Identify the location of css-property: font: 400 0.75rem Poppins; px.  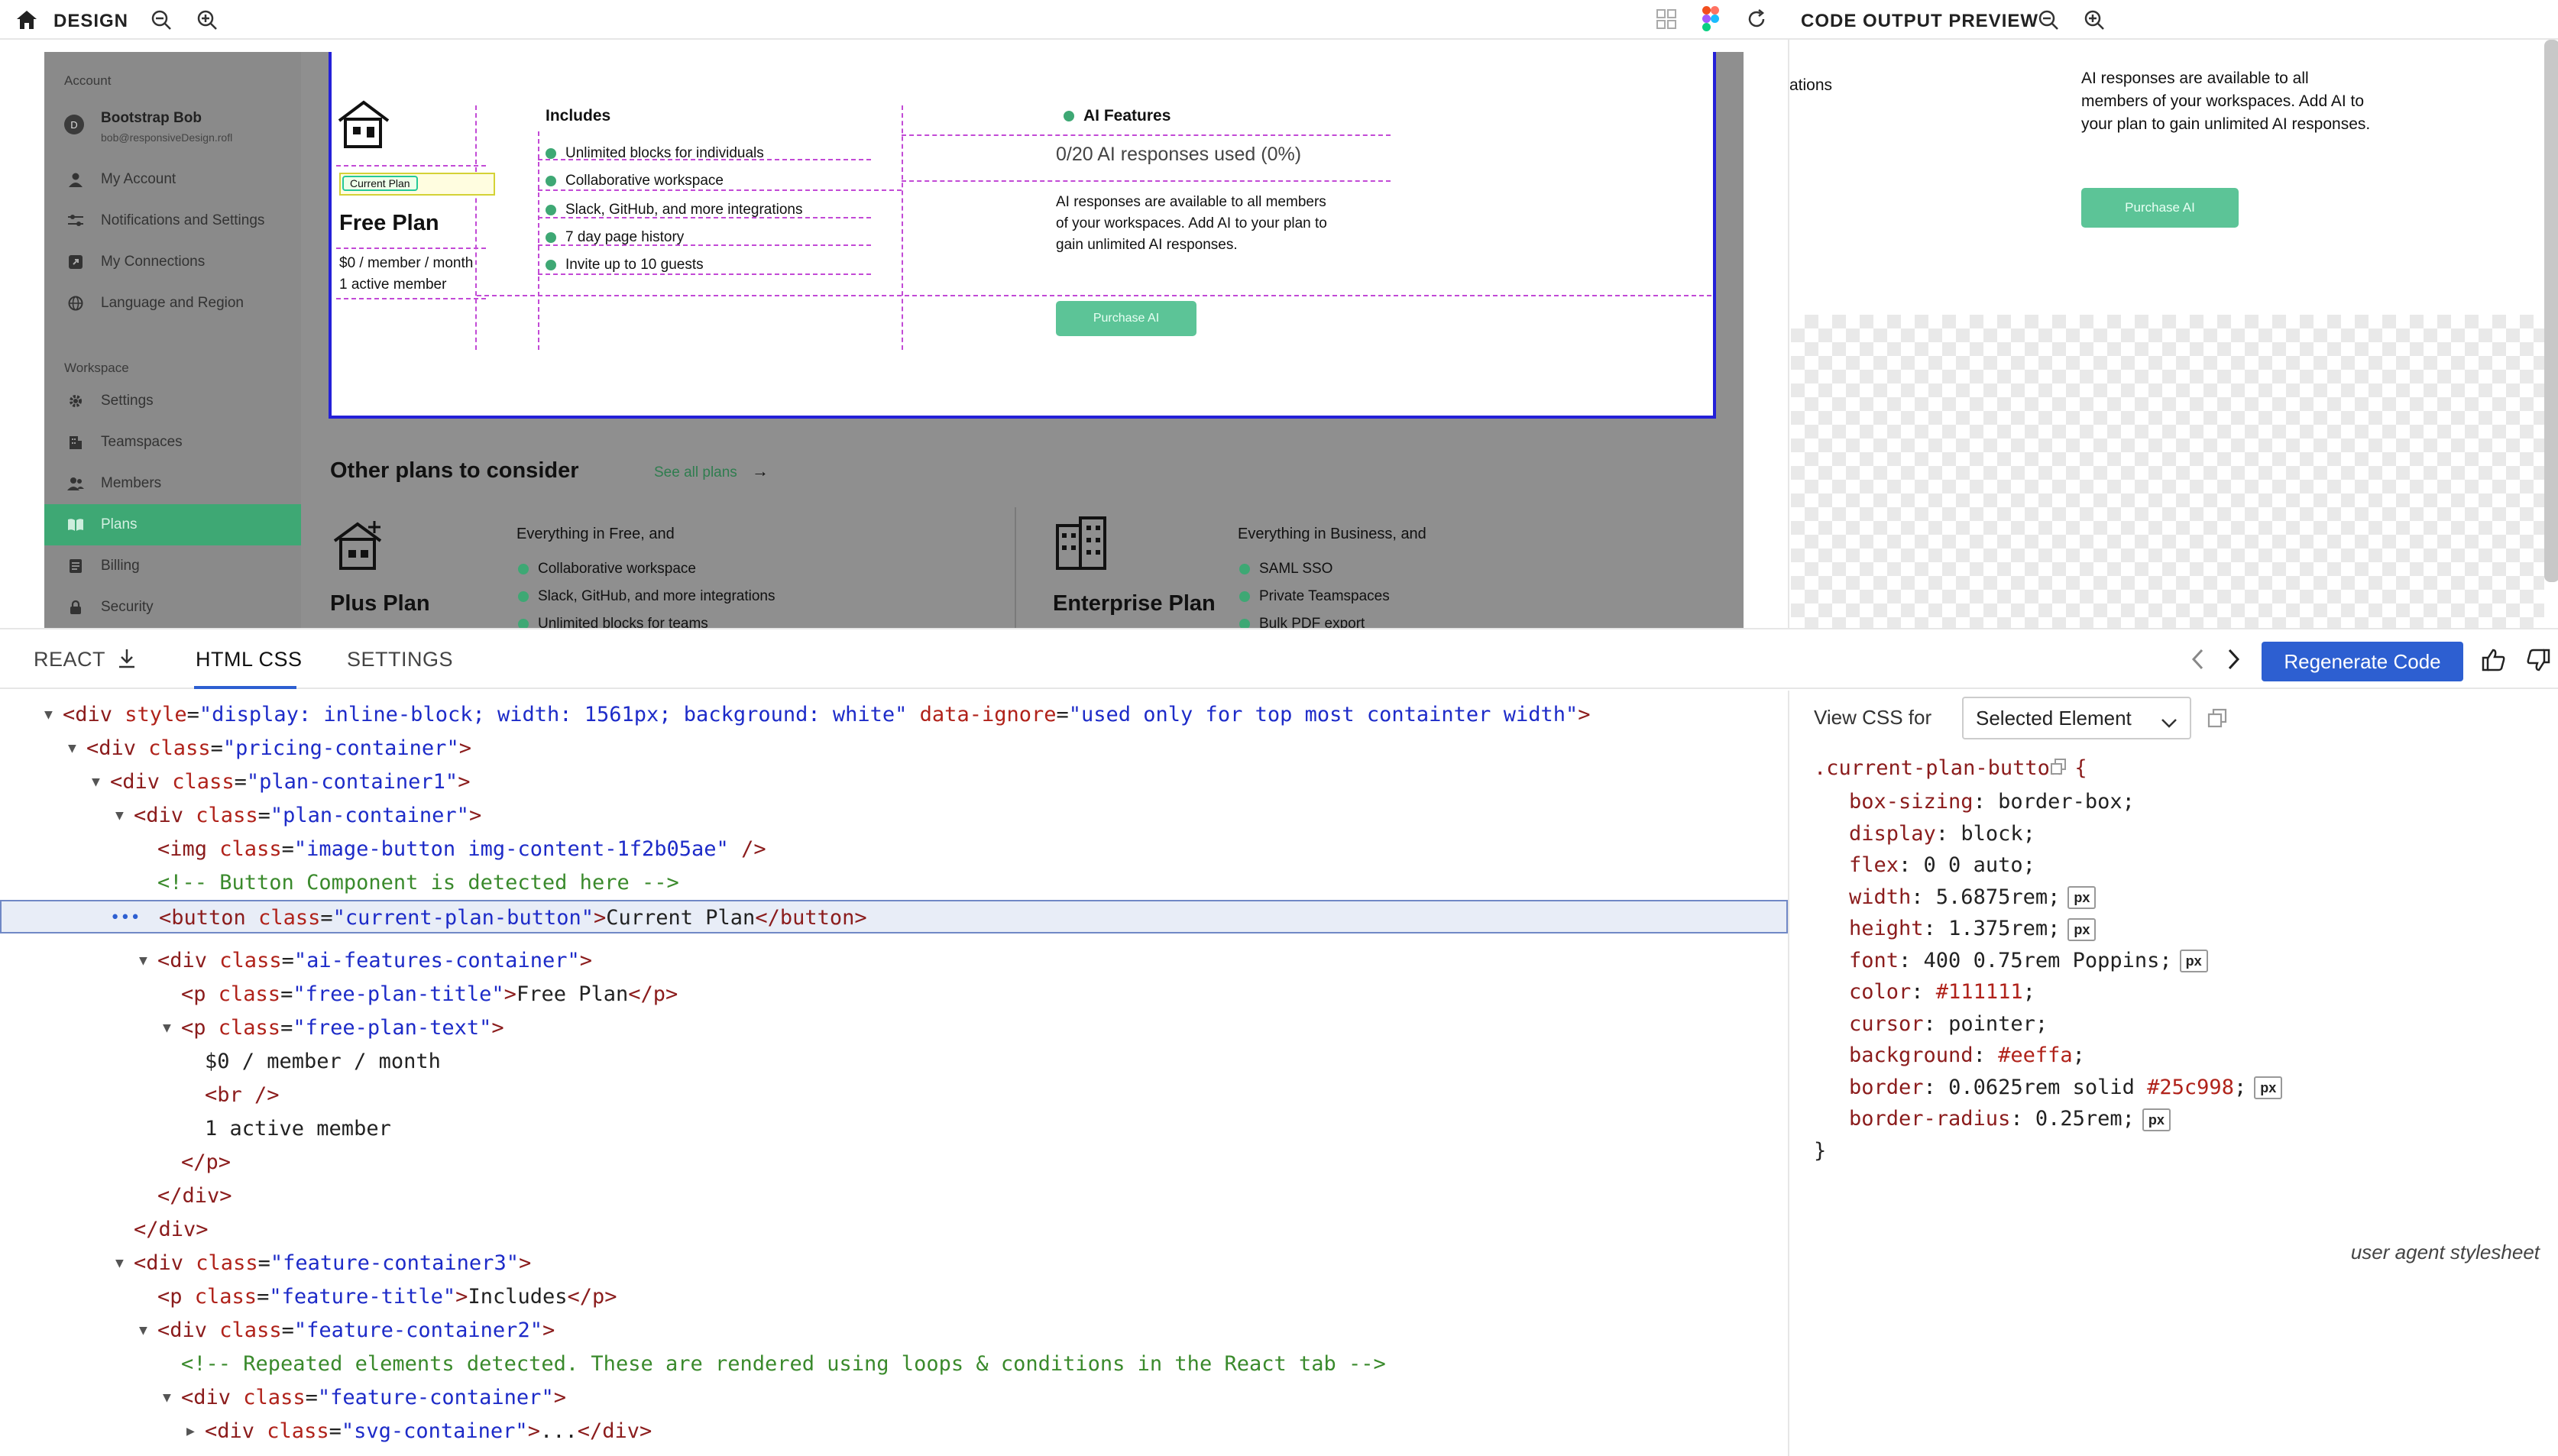
(2028, 961).